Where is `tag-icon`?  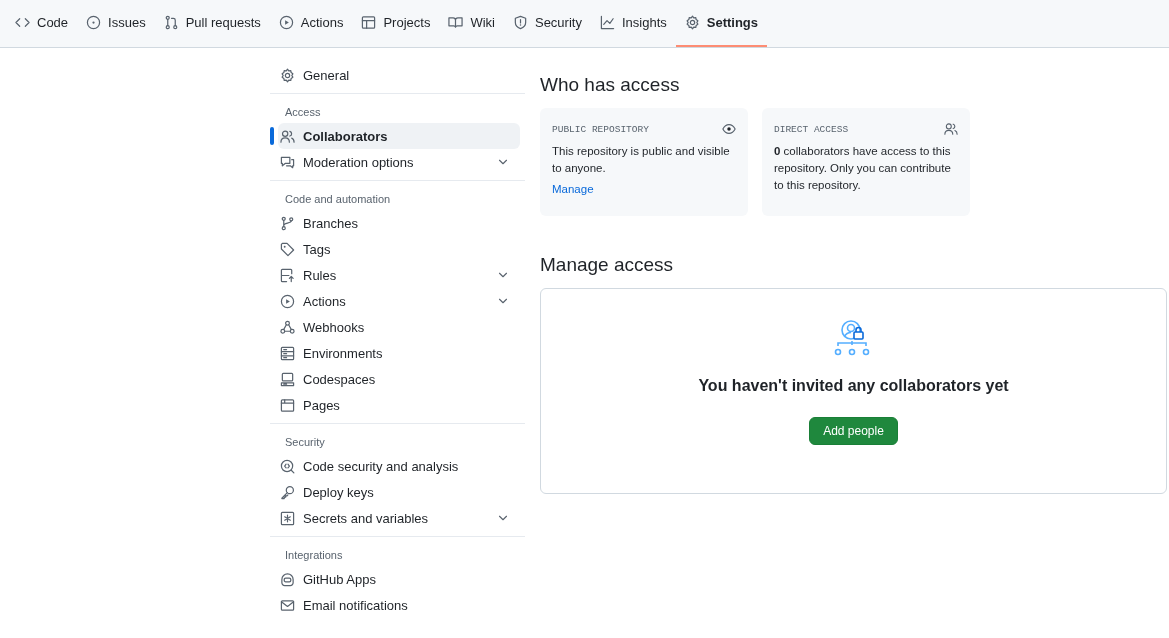 tag-icon is located at coordinates (287, 249).